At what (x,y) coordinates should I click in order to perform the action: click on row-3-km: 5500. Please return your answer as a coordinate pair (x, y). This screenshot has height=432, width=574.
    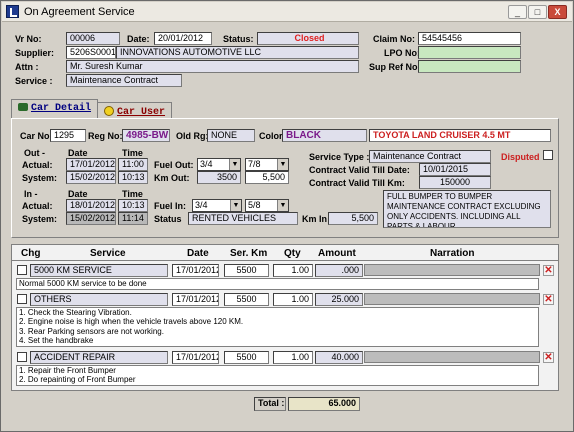
    Looking at the image, I should click on (246, 357).